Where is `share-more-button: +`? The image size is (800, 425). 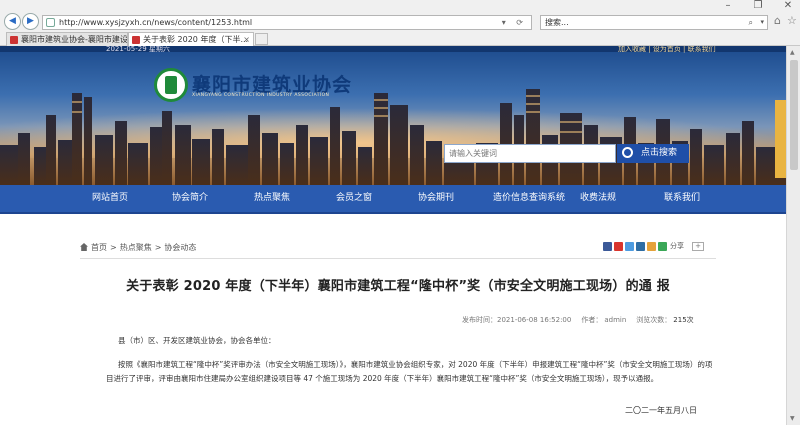
share-more-button: + is located at coordinates (698, 246).